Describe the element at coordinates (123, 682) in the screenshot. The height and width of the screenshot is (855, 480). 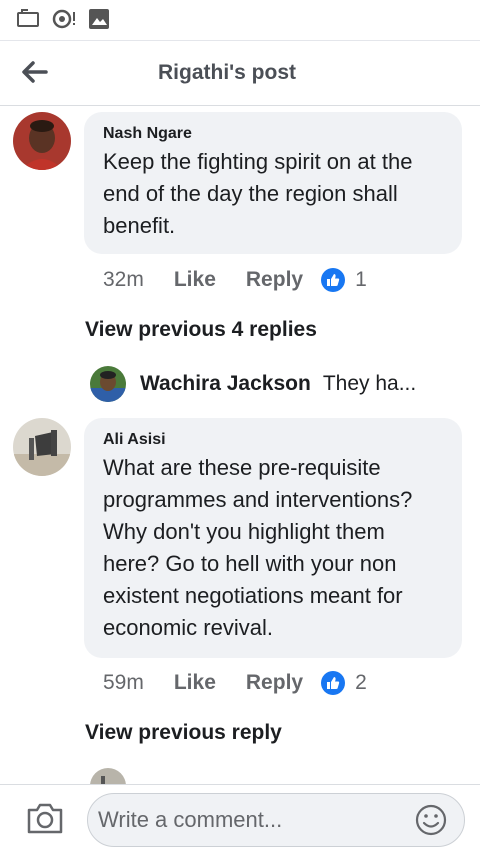
I see `comment-time: 59m` at that location.